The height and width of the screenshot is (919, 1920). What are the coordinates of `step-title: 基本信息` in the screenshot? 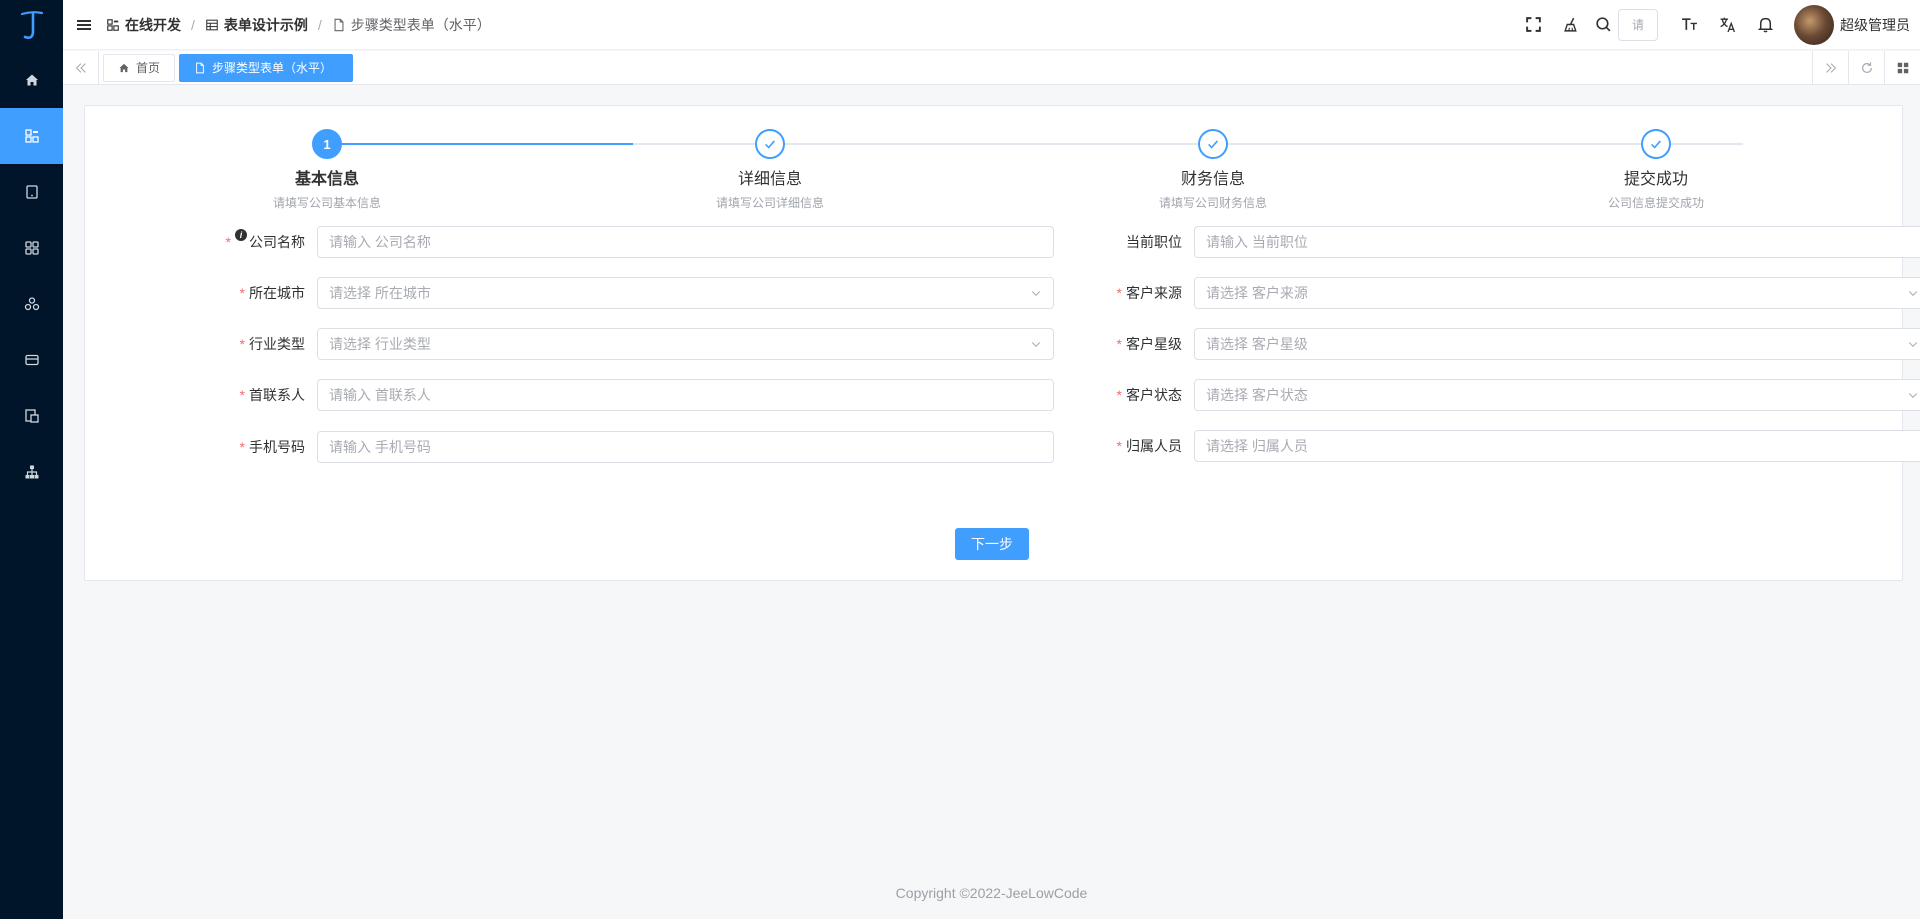 It's located at (326, 179).